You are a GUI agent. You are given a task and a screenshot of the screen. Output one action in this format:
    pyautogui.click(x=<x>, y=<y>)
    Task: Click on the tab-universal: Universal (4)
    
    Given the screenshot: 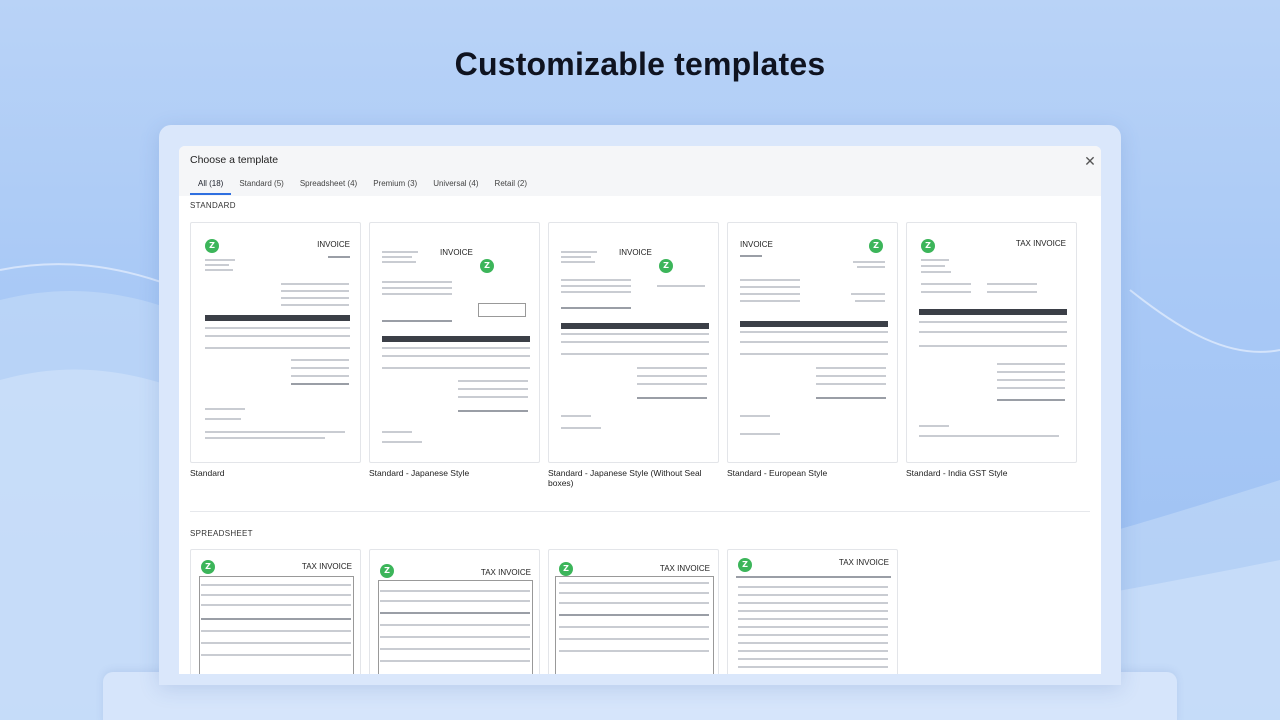 What is the action you would take?
    pyautogui.click(x=455, y=185)
    